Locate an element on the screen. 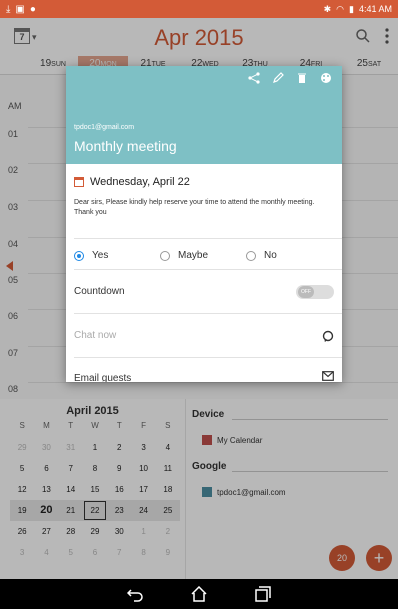 The height and width of the screenshot is (609, 398). rsvp-maybe: Maybe is located at coordinates (203, 255).